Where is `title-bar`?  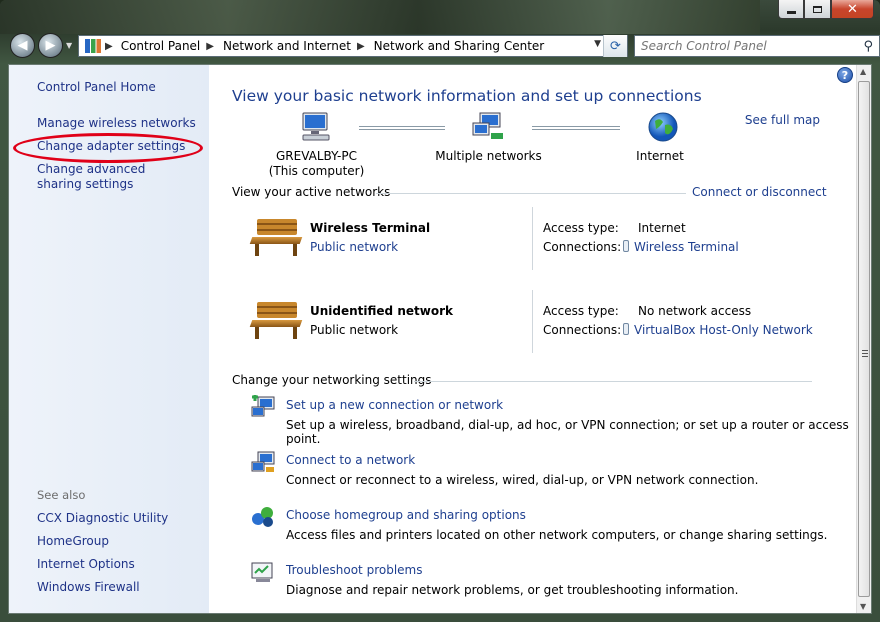 title-bar is located at coordinates (380, 17).